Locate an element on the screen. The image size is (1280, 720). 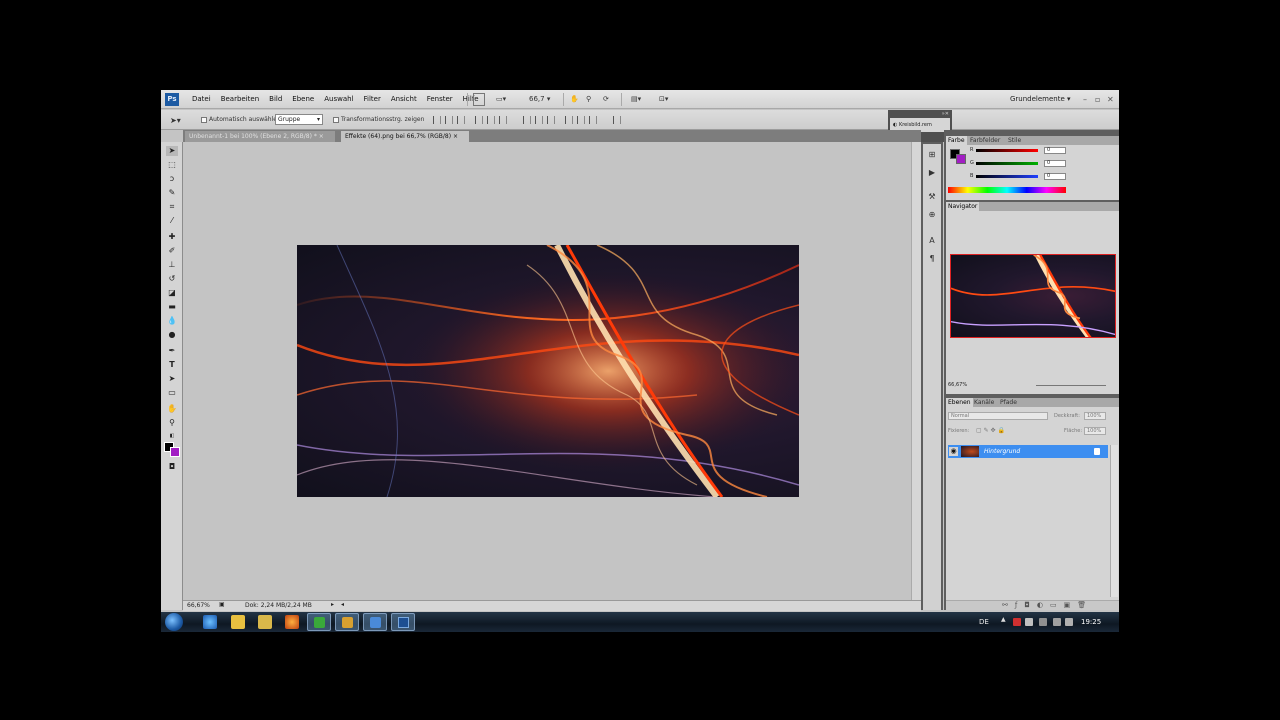
default-colors-icon: ◧ is located at coordinates (172, 436).